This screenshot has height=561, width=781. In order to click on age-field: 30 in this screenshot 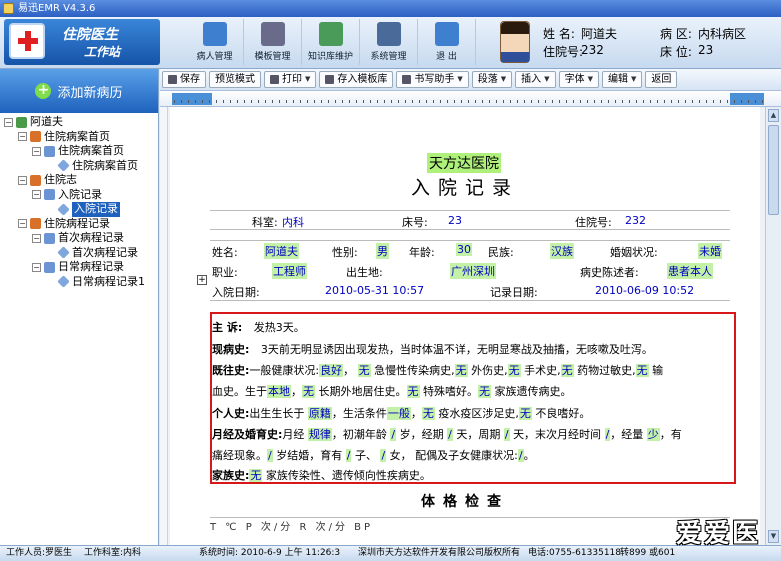, I will do `click(464, 249)`.